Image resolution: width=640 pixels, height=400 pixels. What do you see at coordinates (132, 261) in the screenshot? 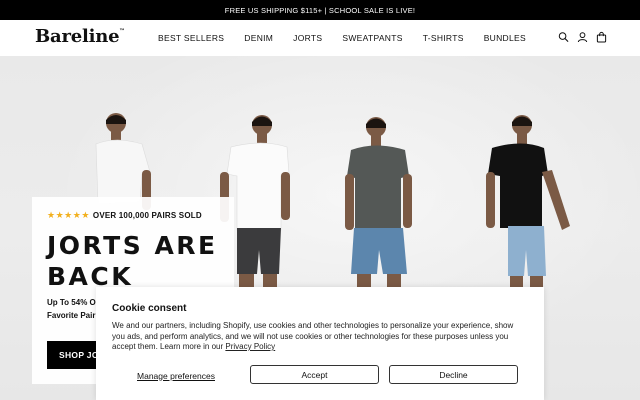
I see `hero-title: JORTS ARE BACK` at bounding box center [132, 261].